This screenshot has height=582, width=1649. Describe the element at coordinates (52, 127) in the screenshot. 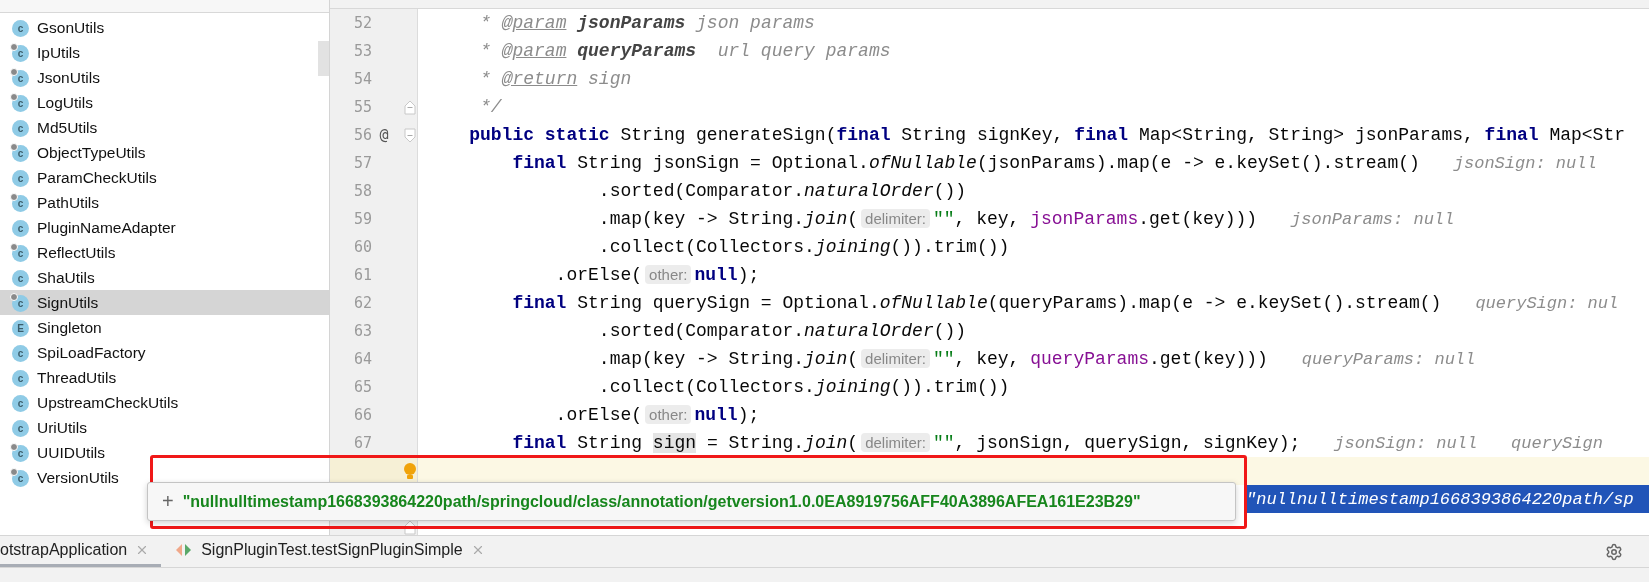

I see `tree-item: c Md5Utils` at that location.